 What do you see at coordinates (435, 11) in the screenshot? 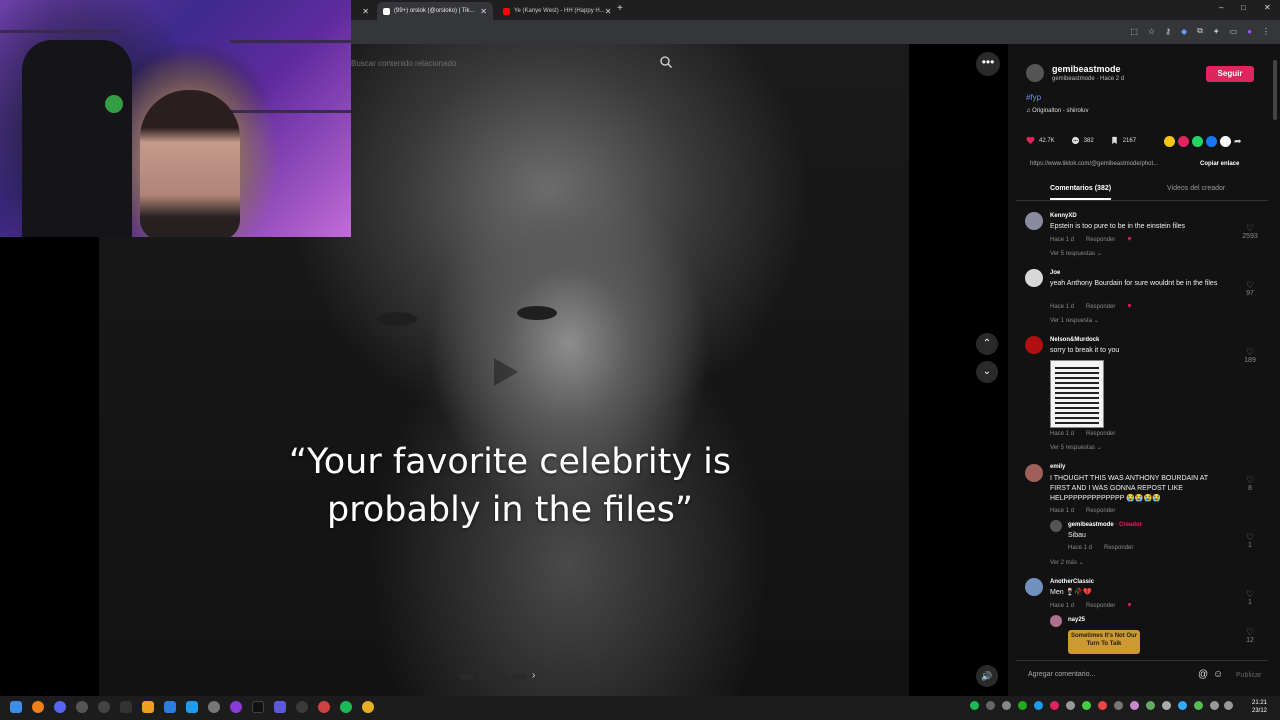
I see `browser-tab-tiktok: (99+) orslok (@orsloko) | Tik... ✕` at bounding box center [435, 11].